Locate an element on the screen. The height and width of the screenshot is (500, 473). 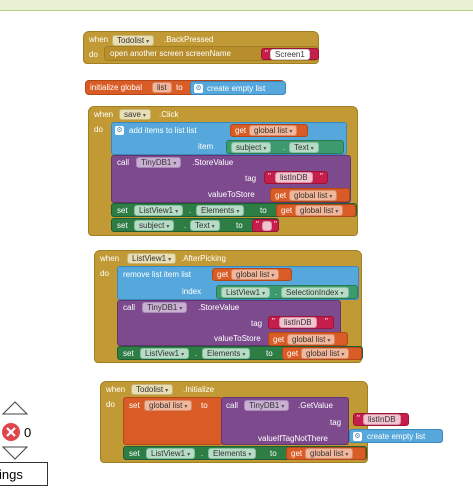
value-to-store-label: valueToStore is located at coordinates (231, 194).